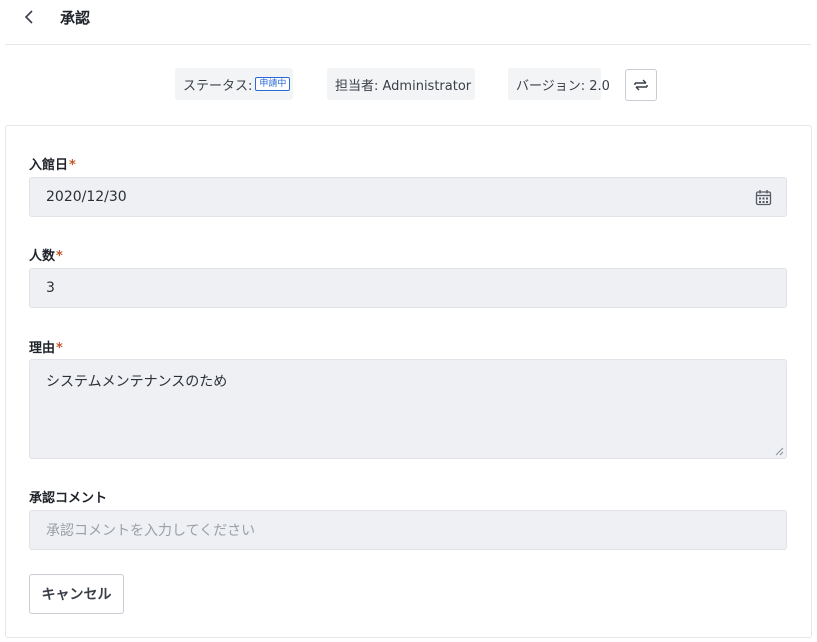  What do you see at coordinates (408, 22) in the screenshot?
I see `page-header: 承認` at bounding box center [408, 22].